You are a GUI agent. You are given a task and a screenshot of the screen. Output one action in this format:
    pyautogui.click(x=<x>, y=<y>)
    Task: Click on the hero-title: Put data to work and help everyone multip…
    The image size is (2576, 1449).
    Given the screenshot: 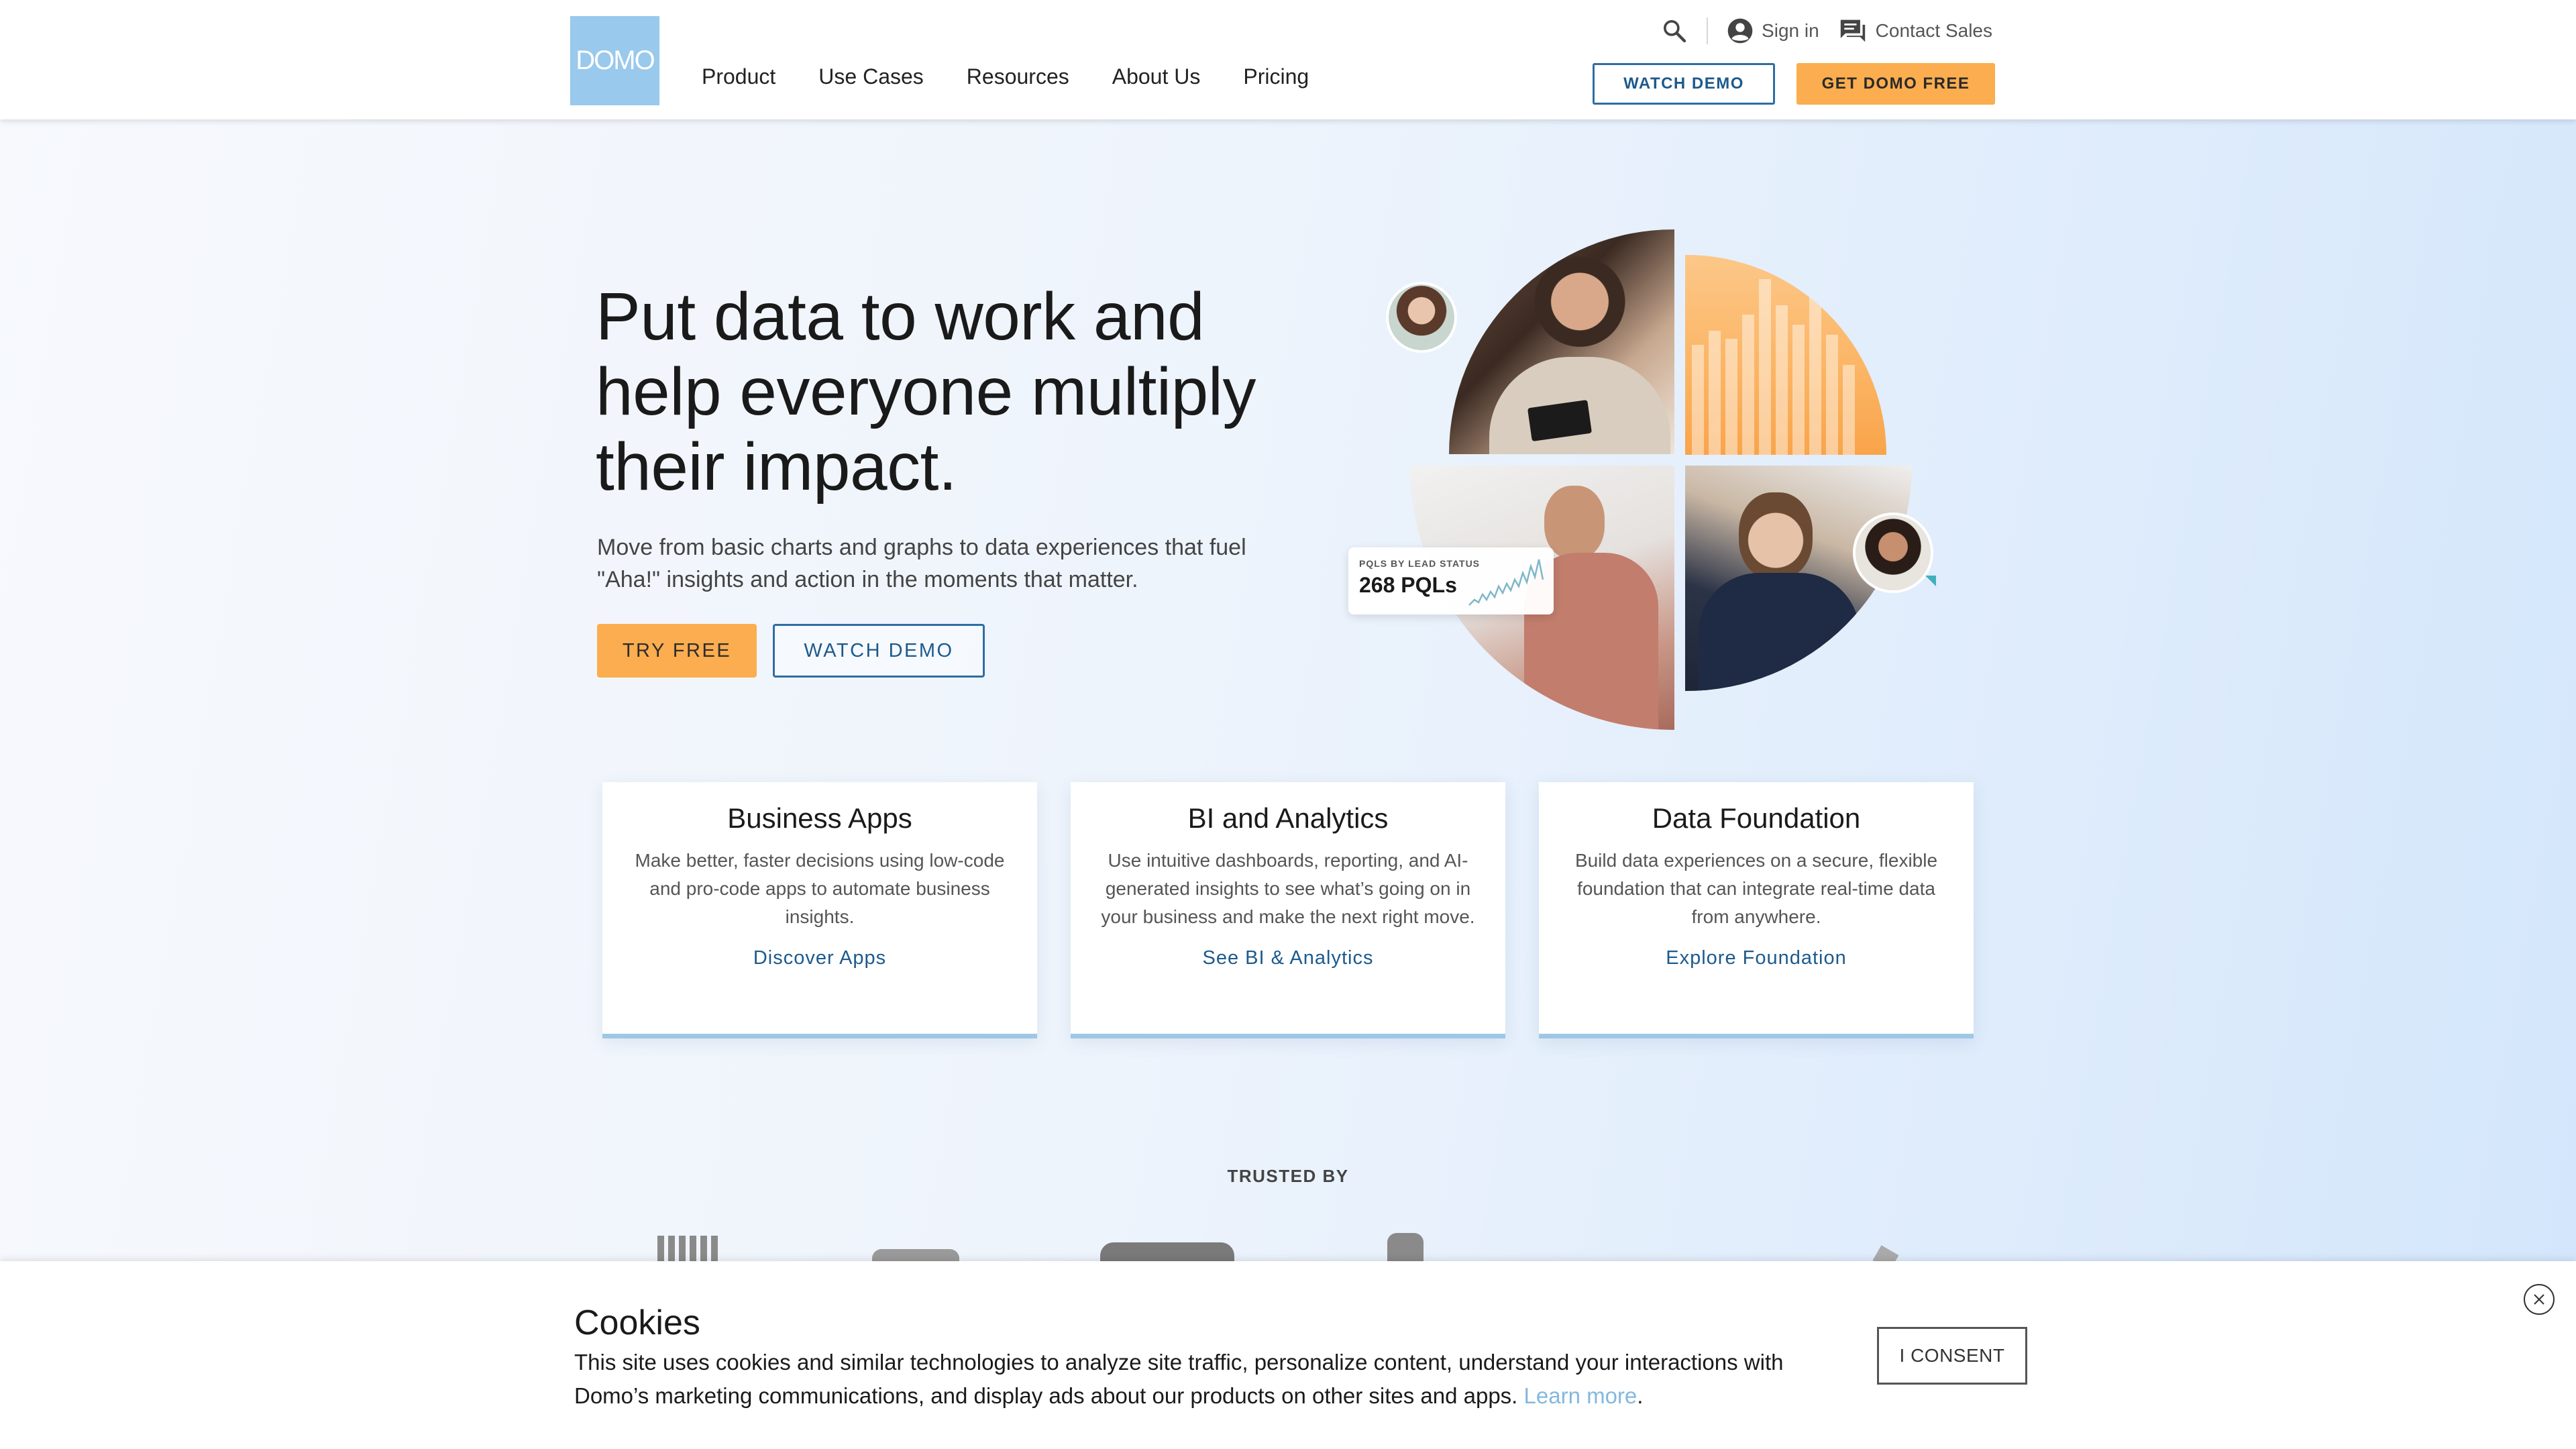 What is the action you would take?
    pyautogui.click(x=965, y=391)
    